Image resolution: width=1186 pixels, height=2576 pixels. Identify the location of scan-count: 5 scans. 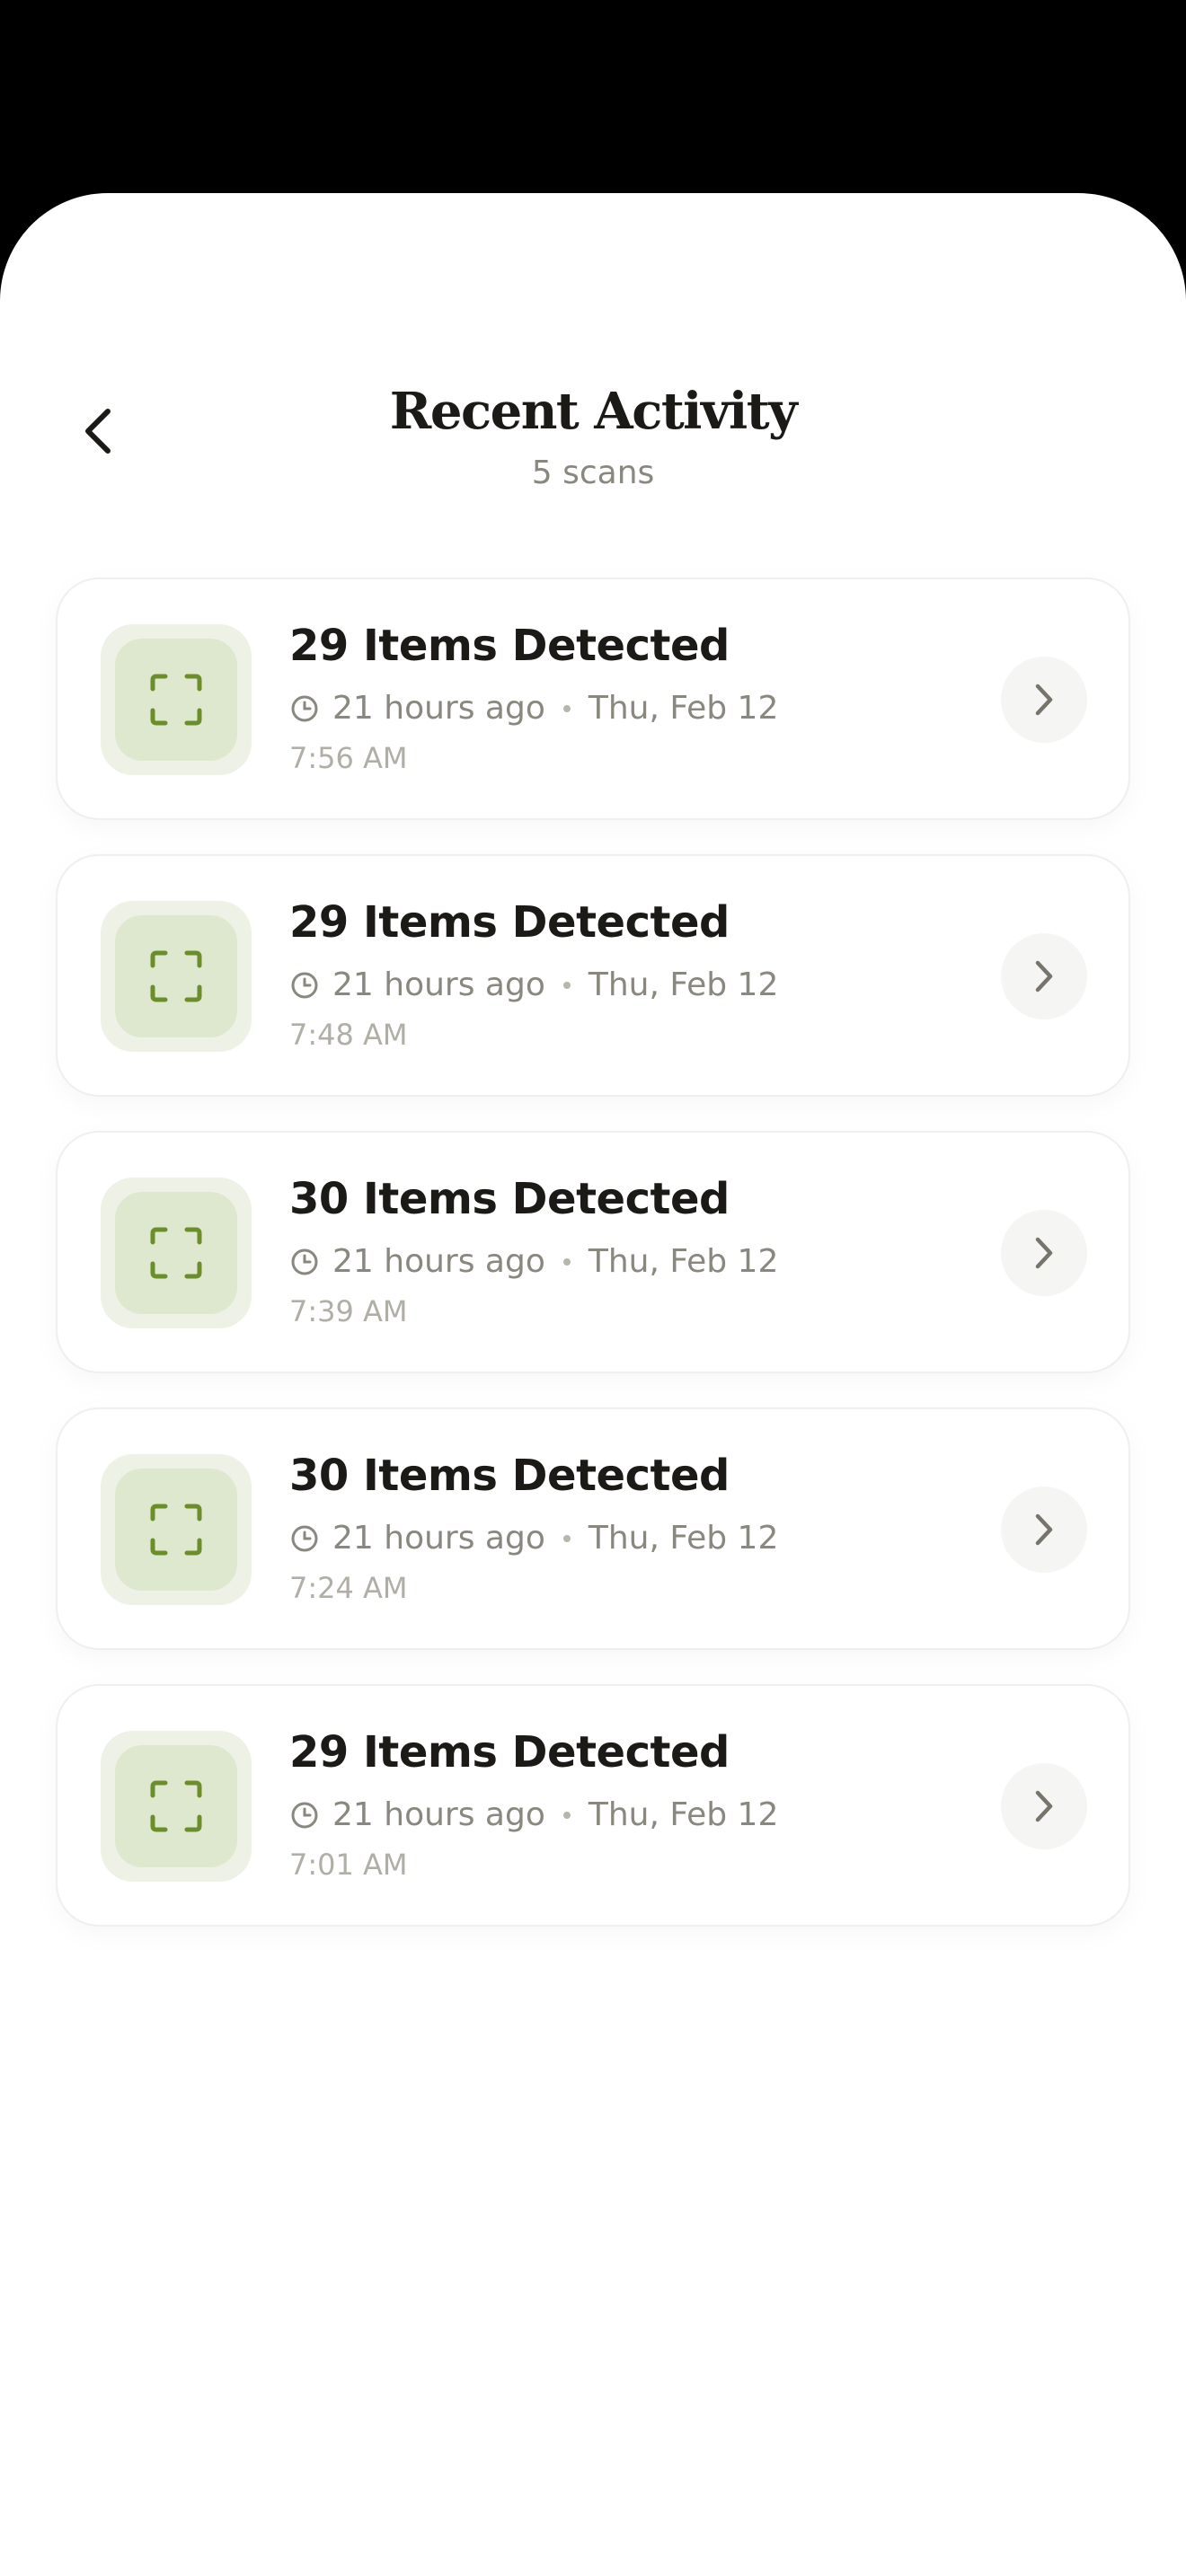
(593, 472).